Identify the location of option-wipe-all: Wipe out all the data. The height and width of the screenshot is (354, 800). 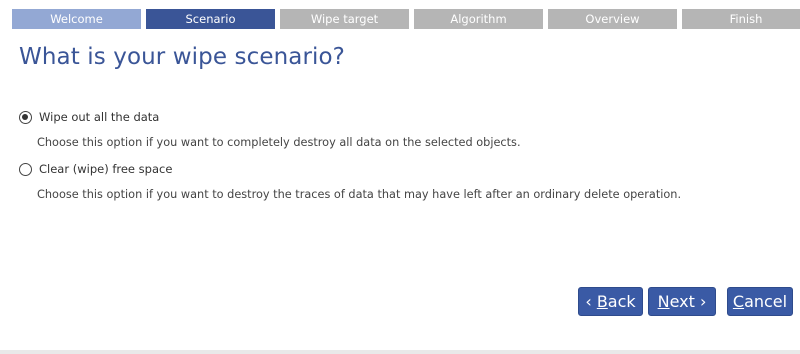
(89, 117).